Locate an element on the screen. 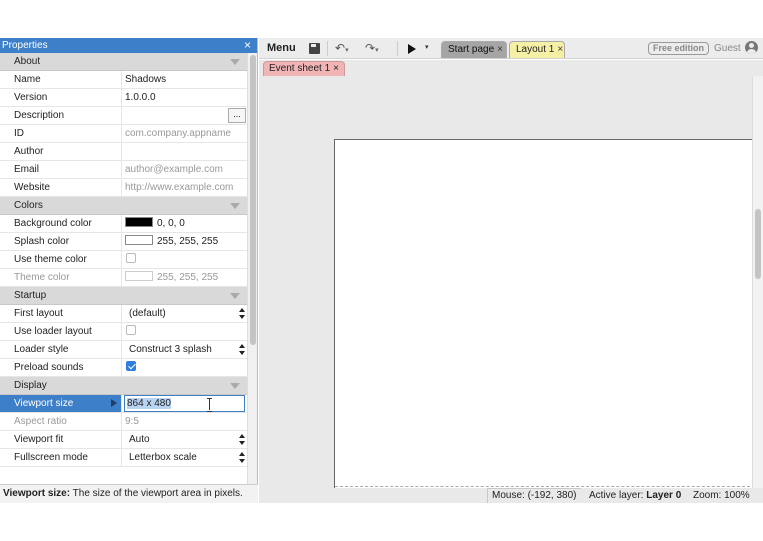 Image resolution: width=763 pixels, height=541 pixels. prop-row-background-color: Background color 0, 0, 0 is located at coordinates (124, 224).